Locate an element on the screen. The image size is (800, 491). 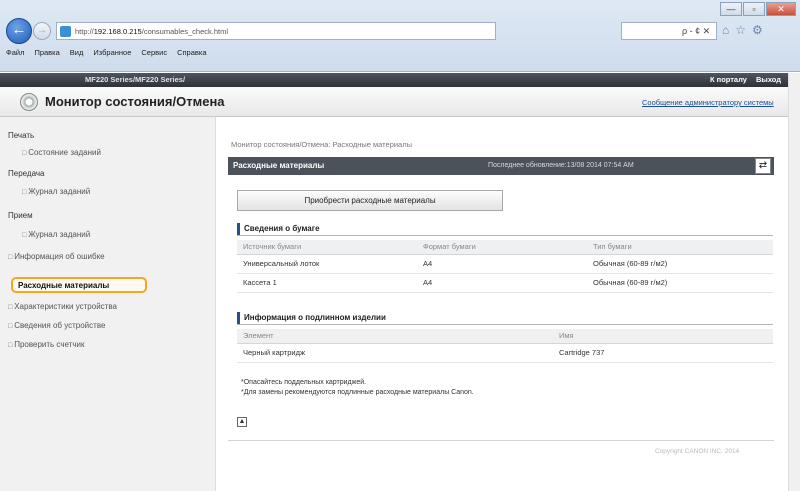
sidebar-item-receive-log: Журнал заданий is located at coordinates (56, 234).